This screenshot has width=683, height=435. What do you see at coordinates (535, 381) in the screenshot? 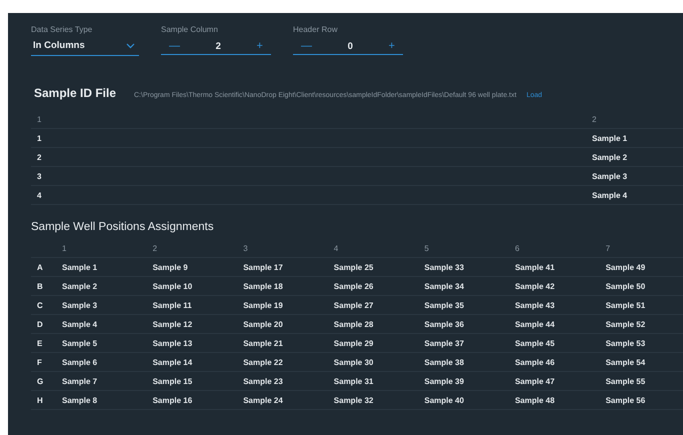
I see `table-cell-text: Sample 47` at bounding box center [535, 381].